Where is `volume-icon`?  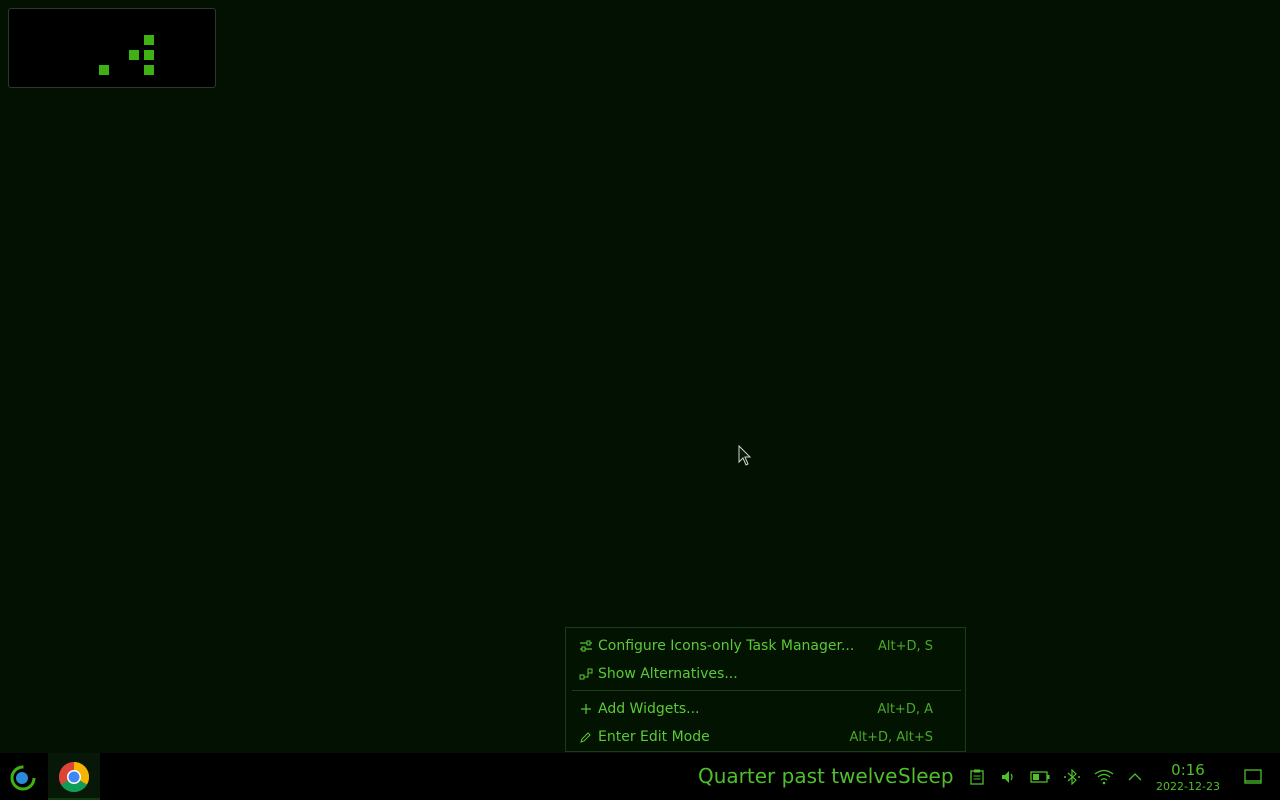 volume-icon is located at coordinates (1008, 777).